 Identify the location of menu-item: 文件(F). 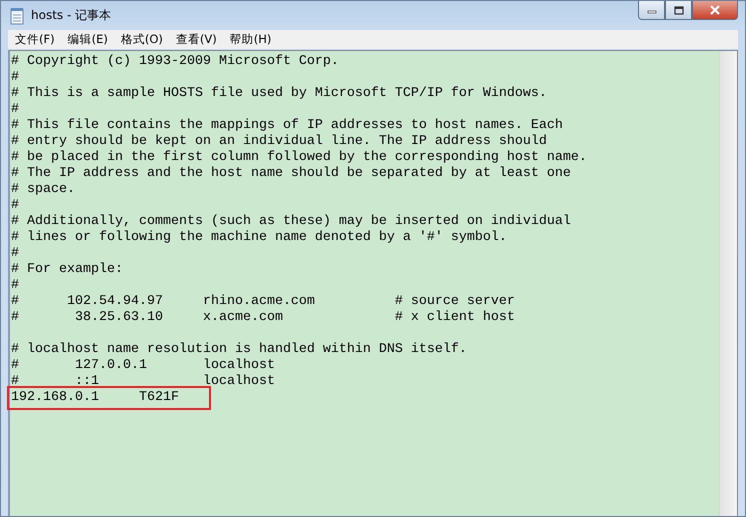
(34, 39).